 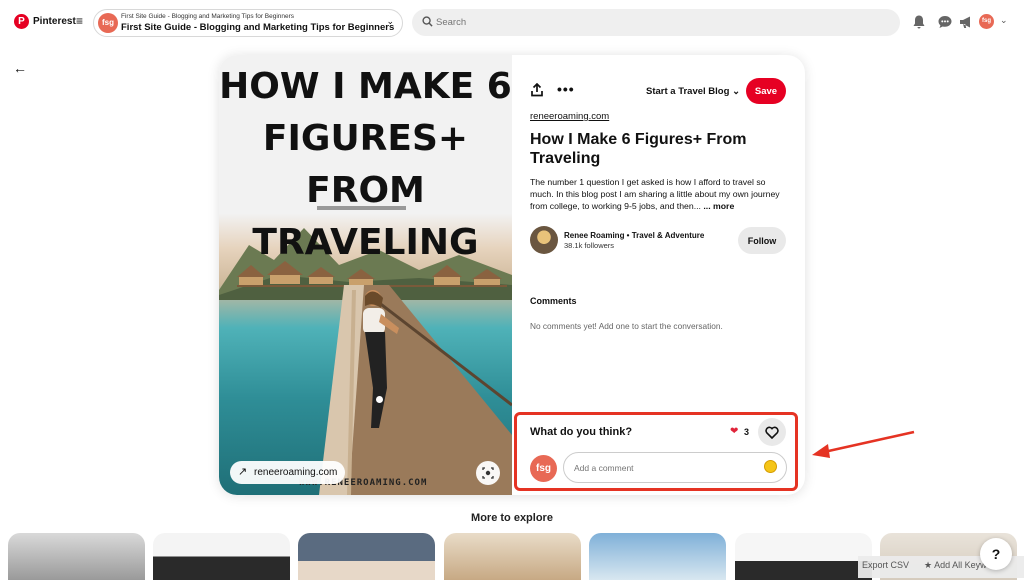 What do you see at coordinates (361, 208) in the screenshot?
I see `image-divider` at bounding box center [361, 208].